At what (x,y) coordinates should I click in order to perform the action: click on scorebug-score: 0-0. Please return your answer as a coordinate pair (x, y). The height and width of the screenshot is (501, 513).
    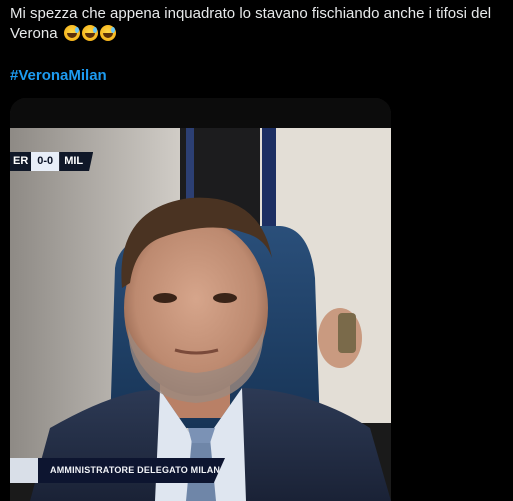
    Looking at the image, I should click on (45, 161).